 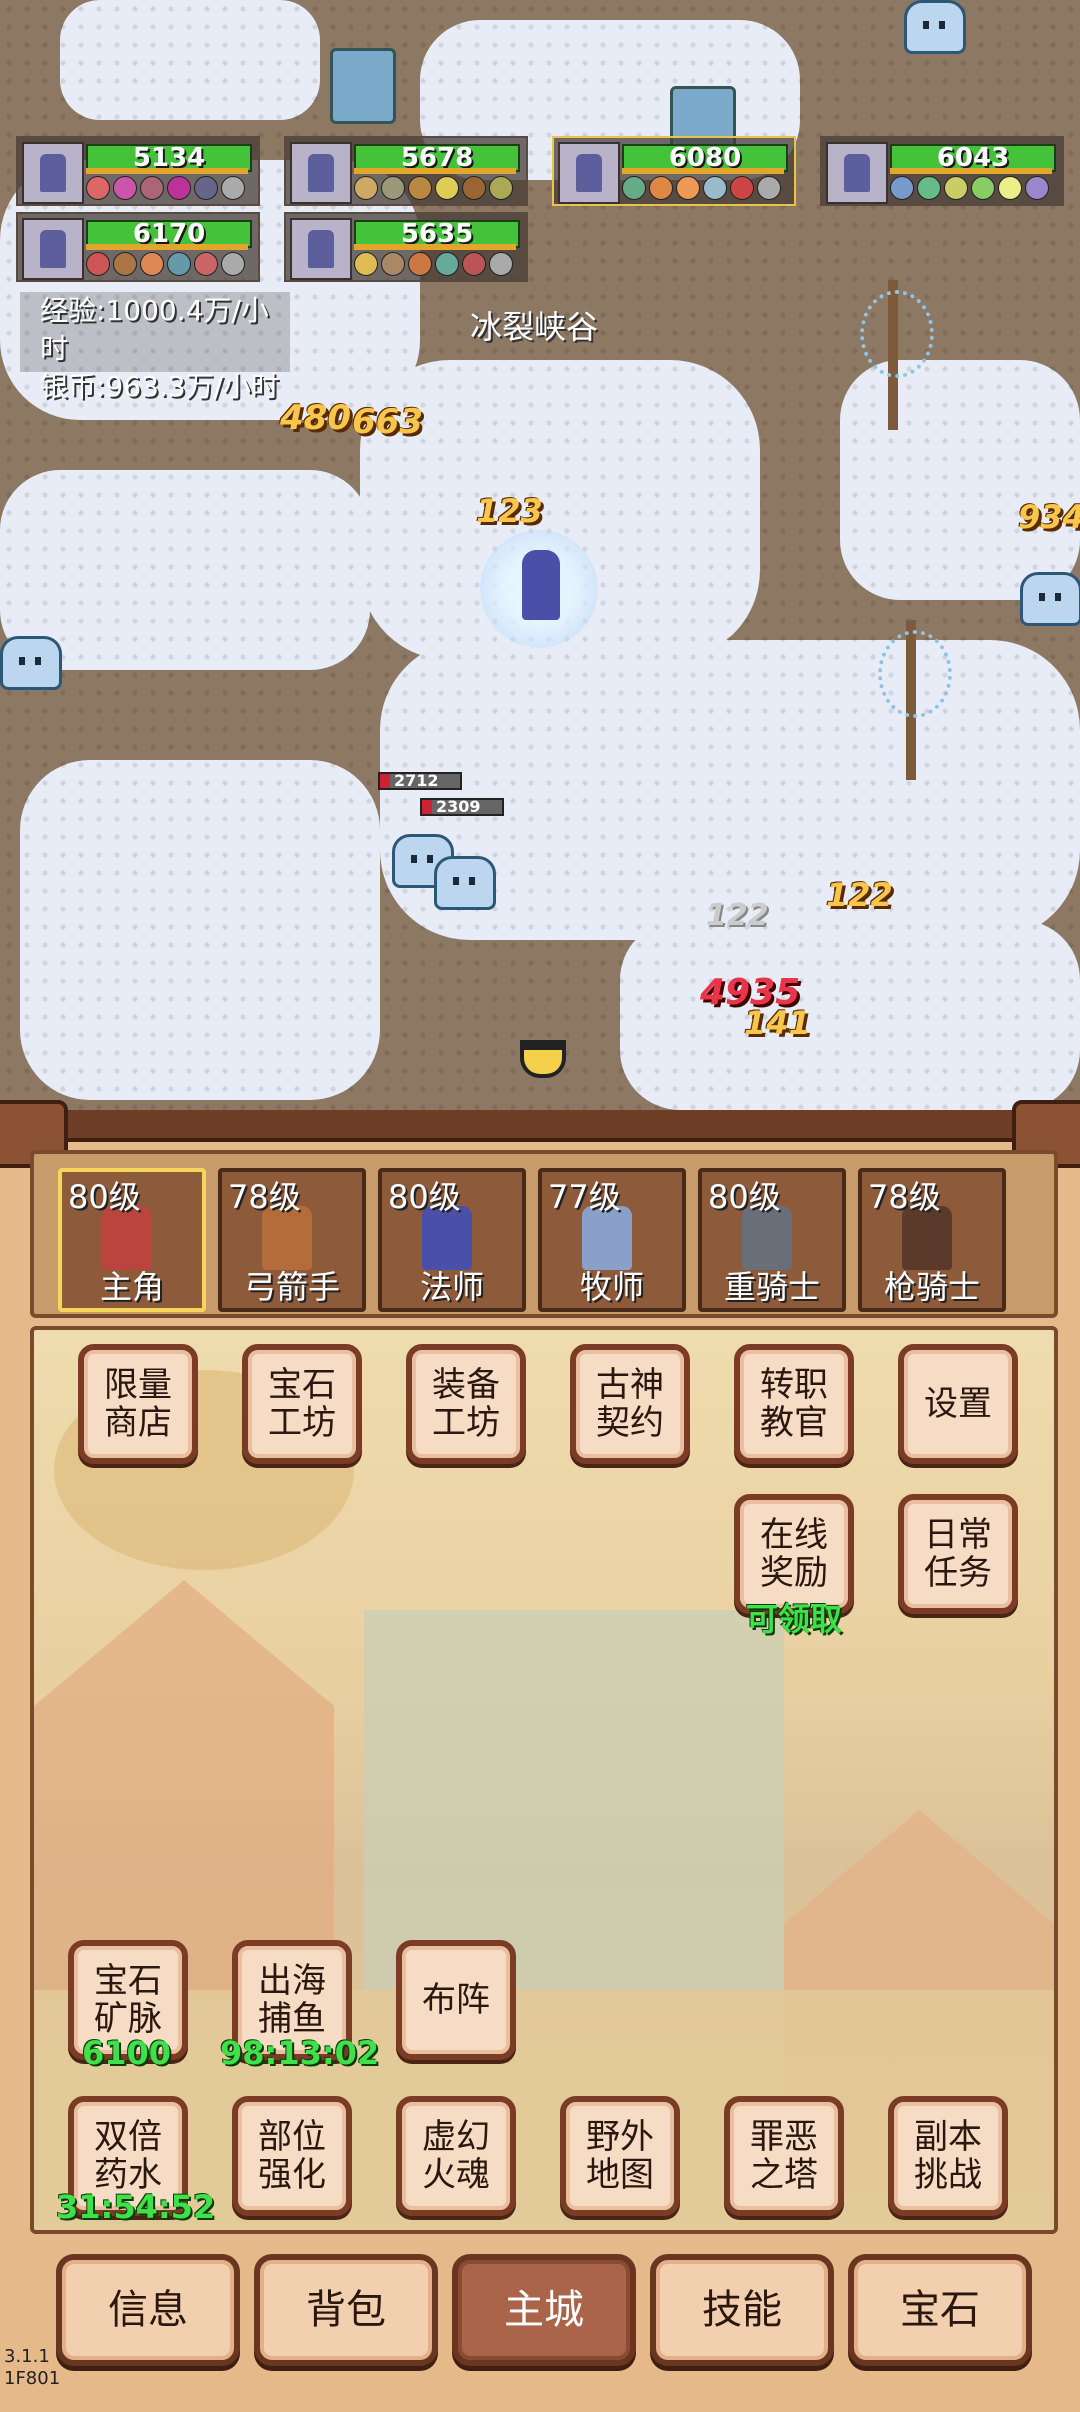 What do you see at coordinates (406, 247) in the screenshot?
I see `party-member-card: 5635` at bounding box center [406, 247].